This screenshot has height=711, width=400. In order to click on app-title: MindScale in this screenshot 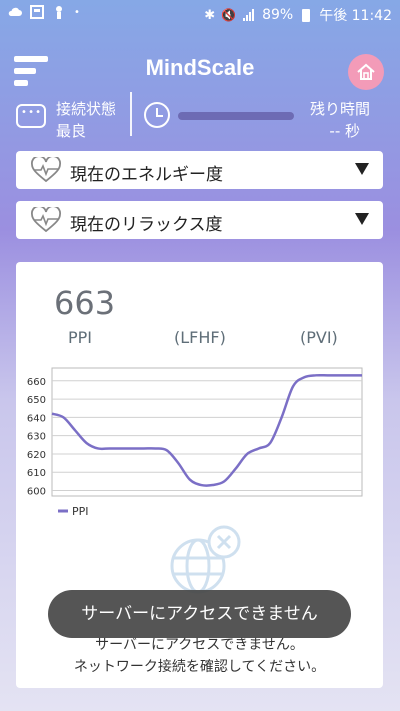, I will do `click(200, 67)`.